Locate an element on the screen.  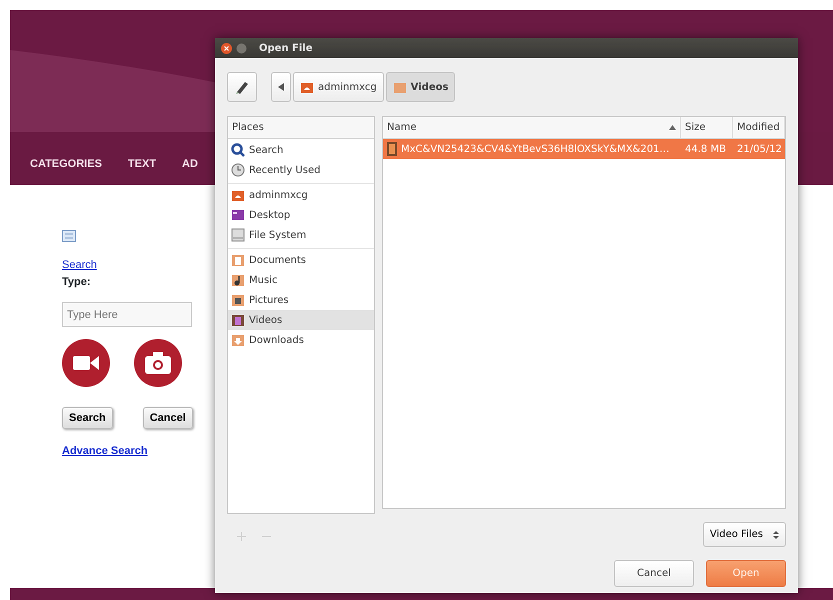
nav-link: AD is located at coordinates (190, 164).